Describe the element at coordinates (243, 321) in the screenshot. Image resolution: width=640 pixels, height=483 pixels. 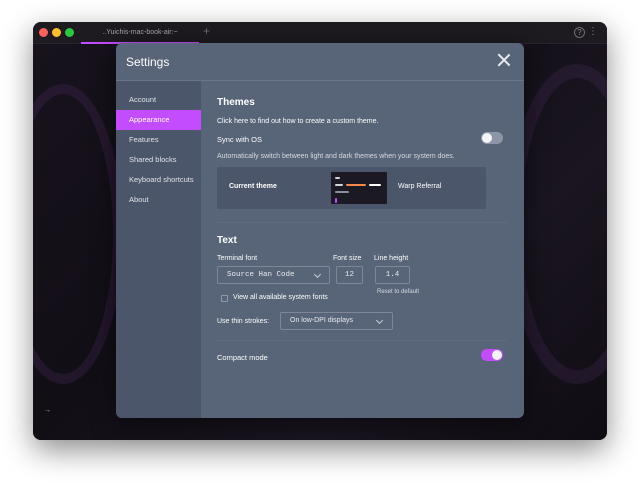
I see `thin-strokes-label: Use thin strokes:` at that location.